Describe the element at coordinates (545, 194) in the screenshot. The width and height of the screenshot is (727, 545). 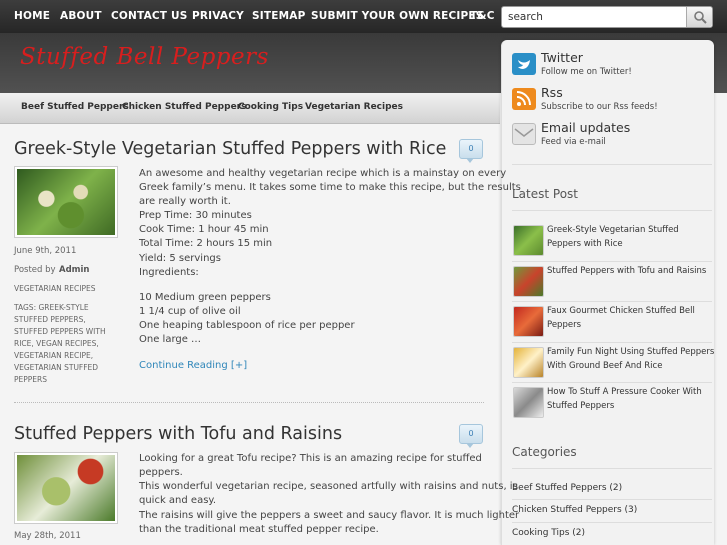
I see `latest-post-heading: Latest Post` at that location.